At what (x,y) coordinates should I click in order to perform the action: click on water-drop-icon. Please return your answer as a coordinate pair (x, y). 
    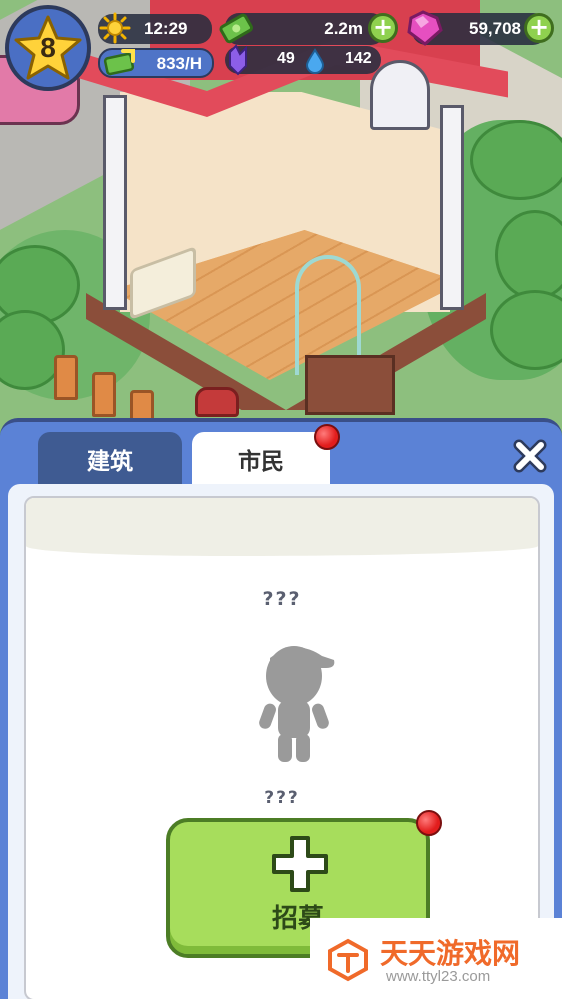
    Looking at the image, I should click on (315, 61).